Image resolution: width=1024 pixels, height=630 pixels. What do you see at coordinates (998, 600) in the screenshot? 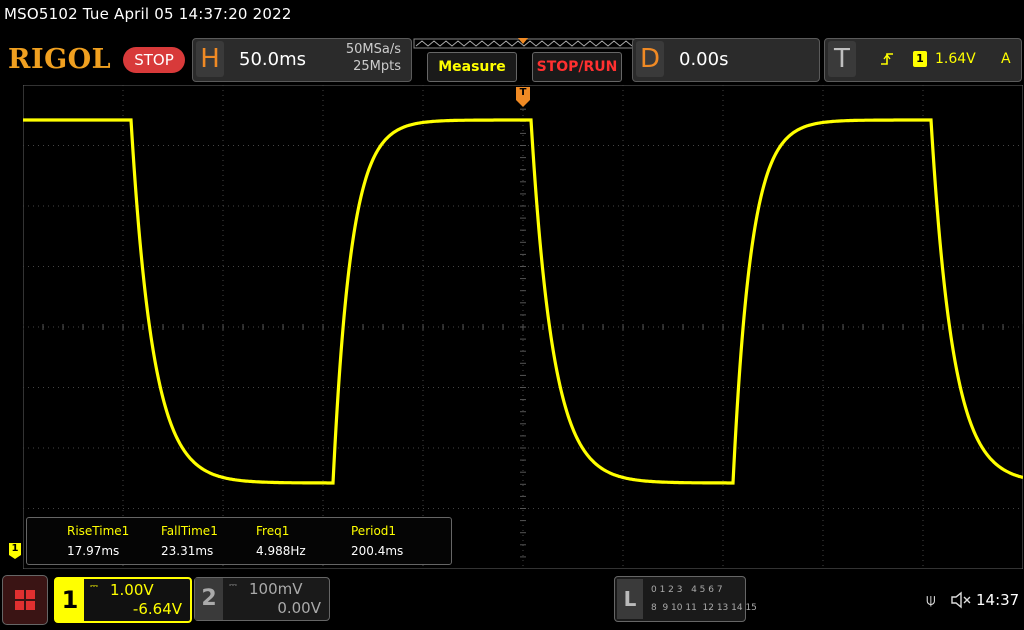
I see `clock: 14:37` at bounding box center [998, 600].